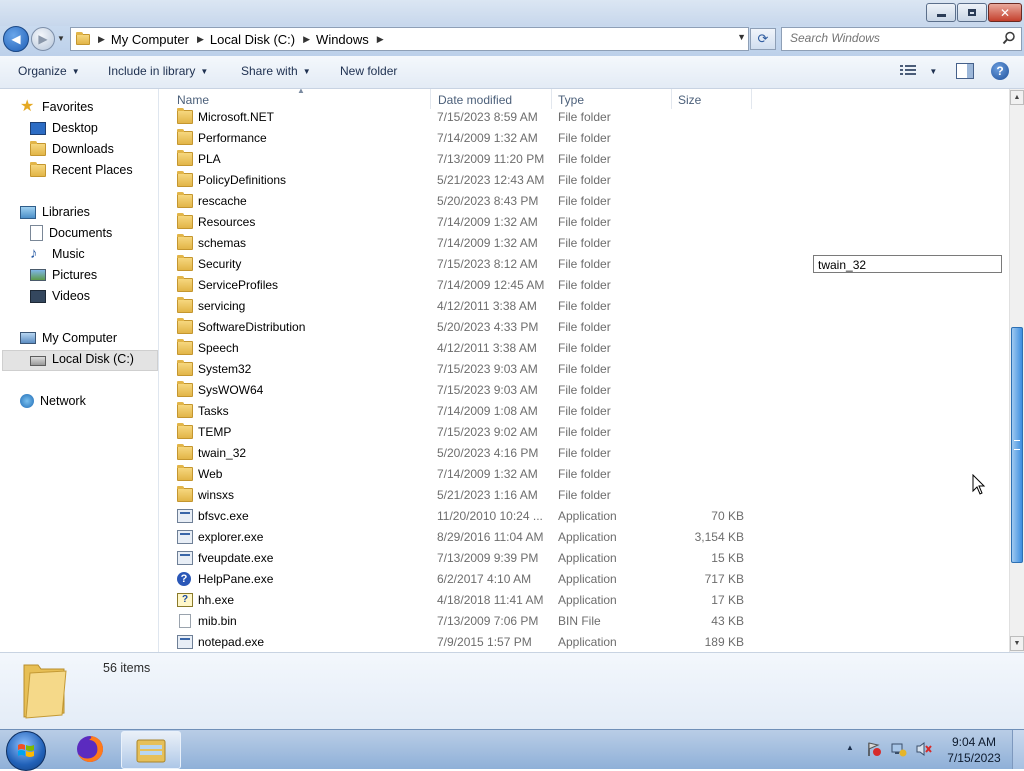  I want to click on breadcrumb-local-disk: Local Disk (C:), so click(253, 39).